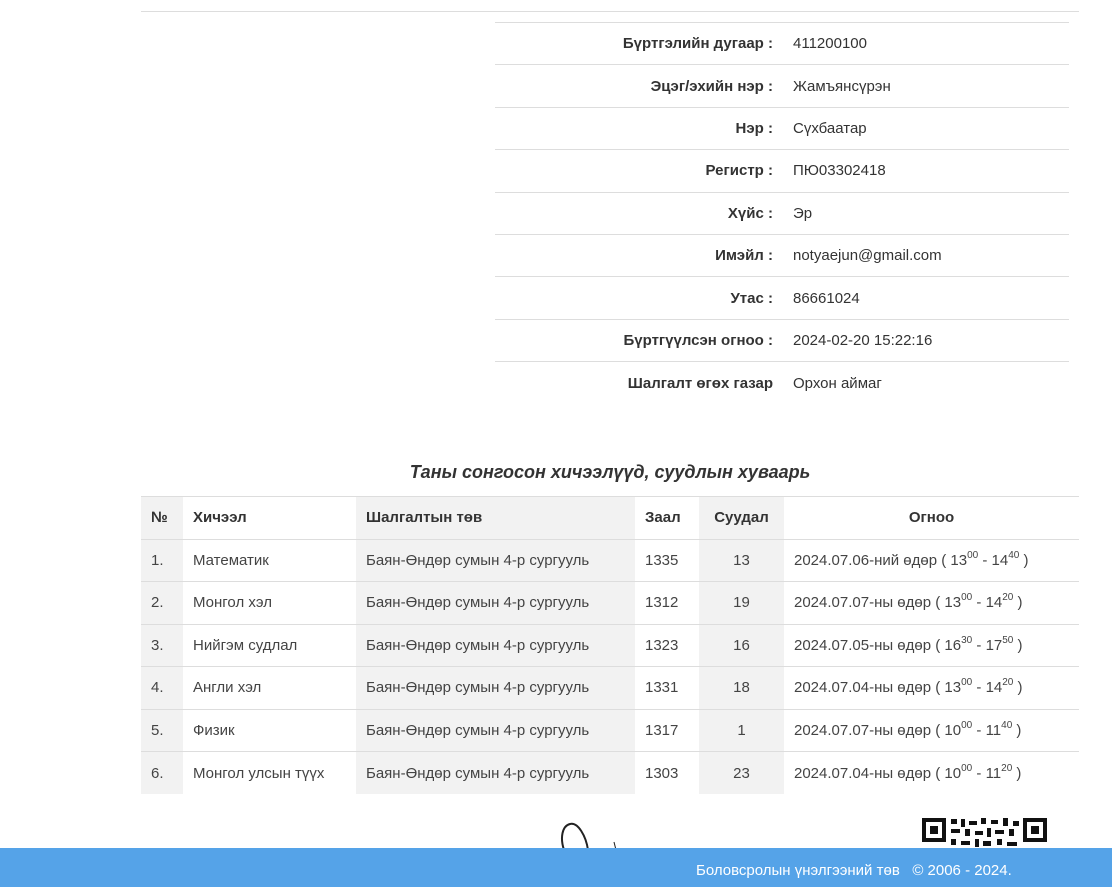 This screenshot has height=887, width=1112. Describe the element at coordinates (698, 340) in the screenshot. I see `profile-label: Бүртгүүлсэн огноо :` at that location.